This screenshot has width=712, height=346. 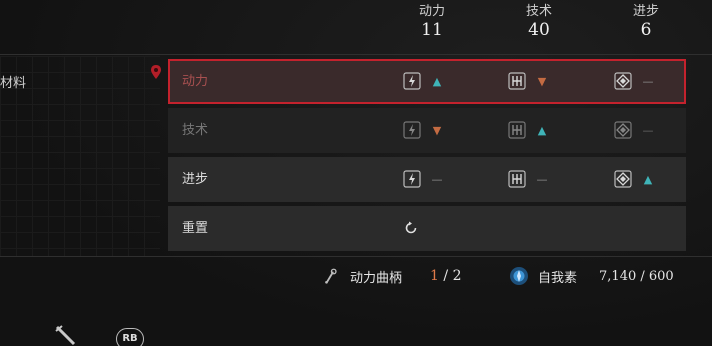 I want to click on row-name: 动力, so click(x=195, y=81).